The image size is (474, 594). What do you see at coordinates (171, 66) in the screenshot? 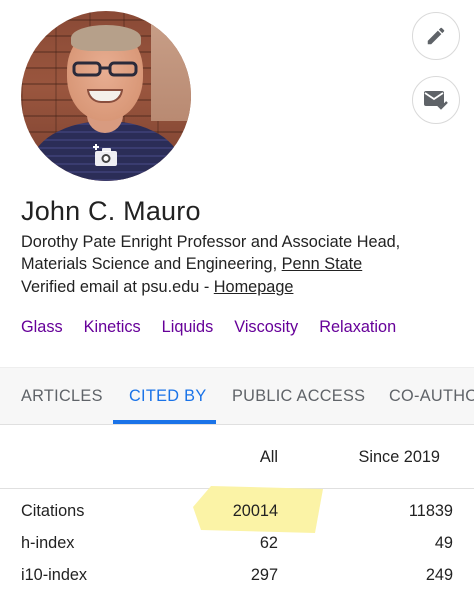
I see `photo-window` at bounding box center [171, 66].